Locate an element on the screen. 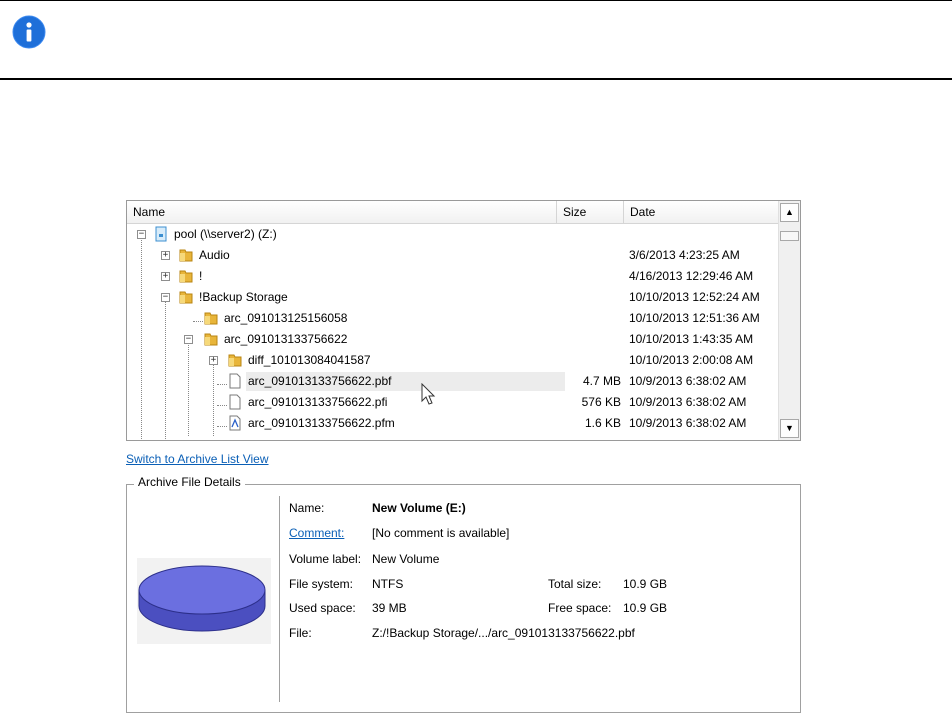 The width and height of the screenshot is (952, 717). total-size-value: 10.9 GB is located at coordinates (645, 584).